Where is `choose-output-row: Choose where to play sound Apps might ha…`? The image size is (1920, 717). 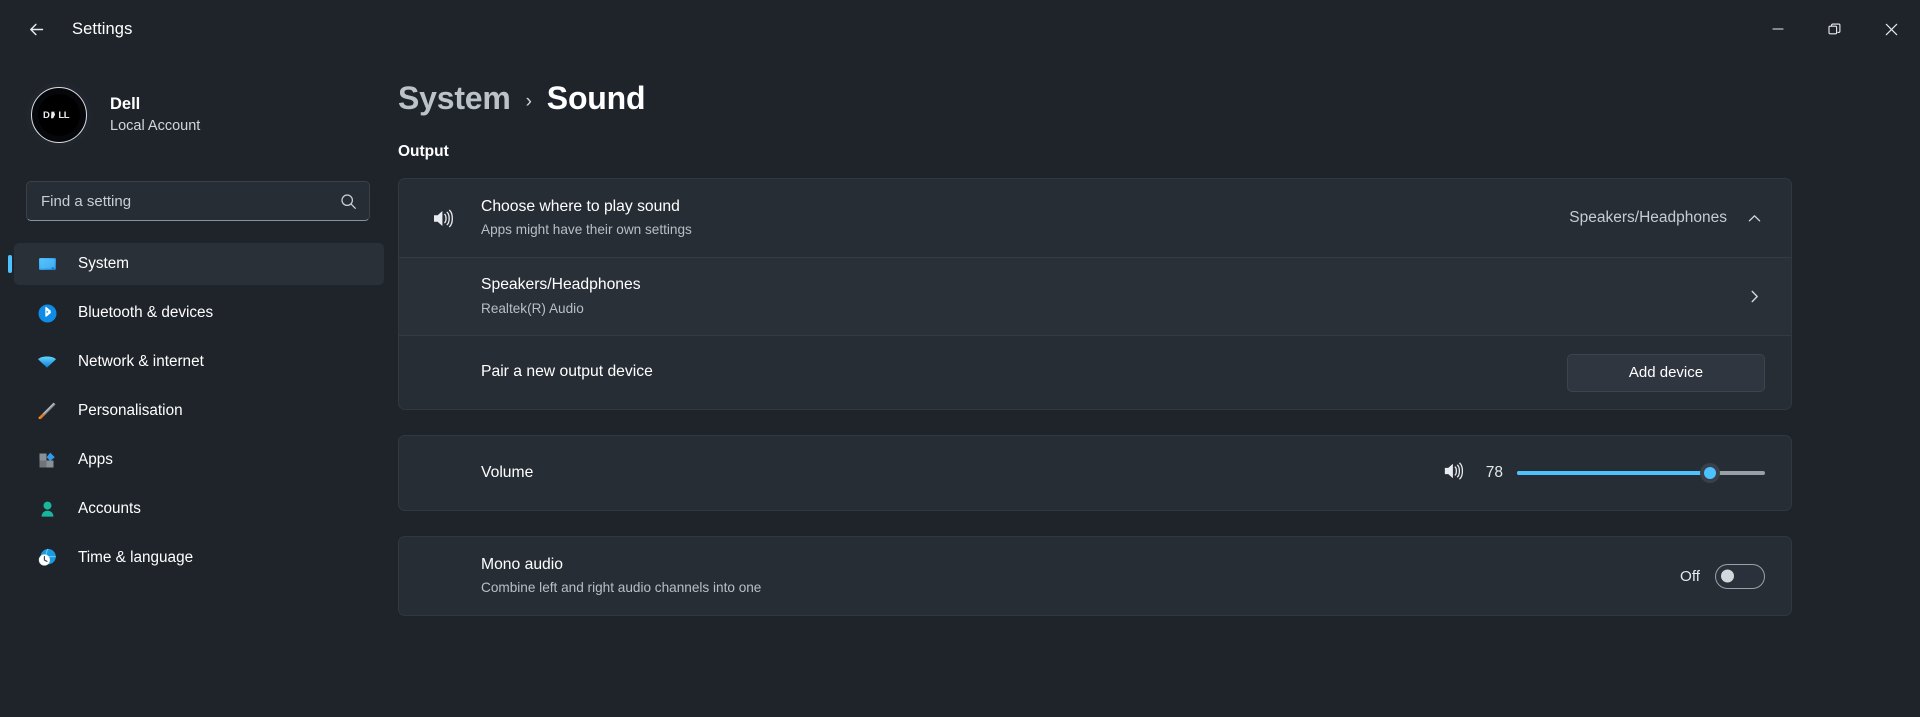 choose-output-row: Choose where to play sound Apps might ha… is located at coordinates (1095, 218).